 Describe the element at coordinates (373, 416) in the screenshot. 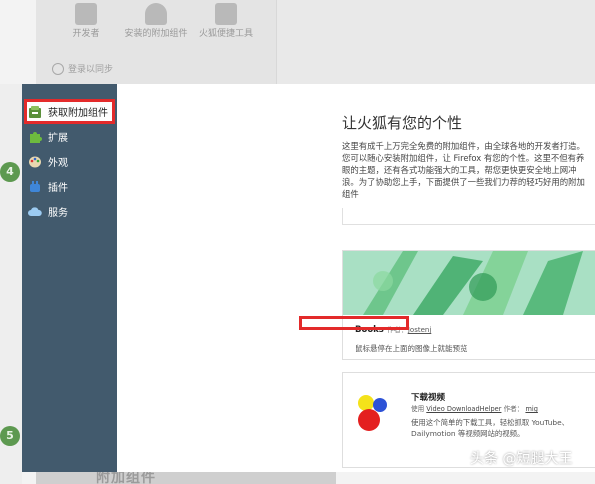

I see `video-downloadhelper-icon` at that location.